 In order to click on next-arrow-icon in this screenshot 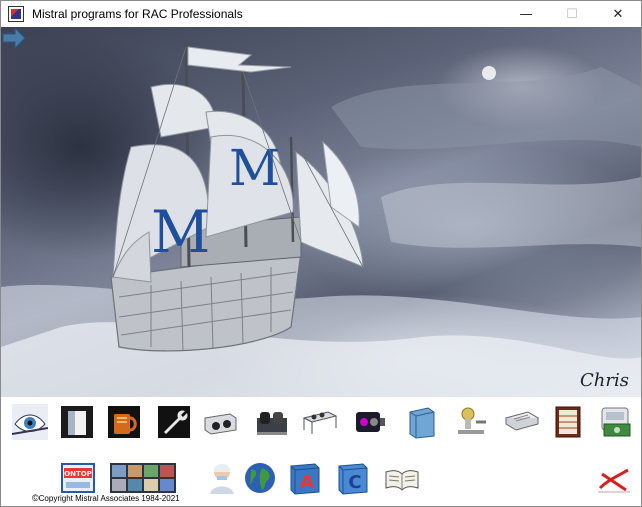, I will do `click(14, 38)`.